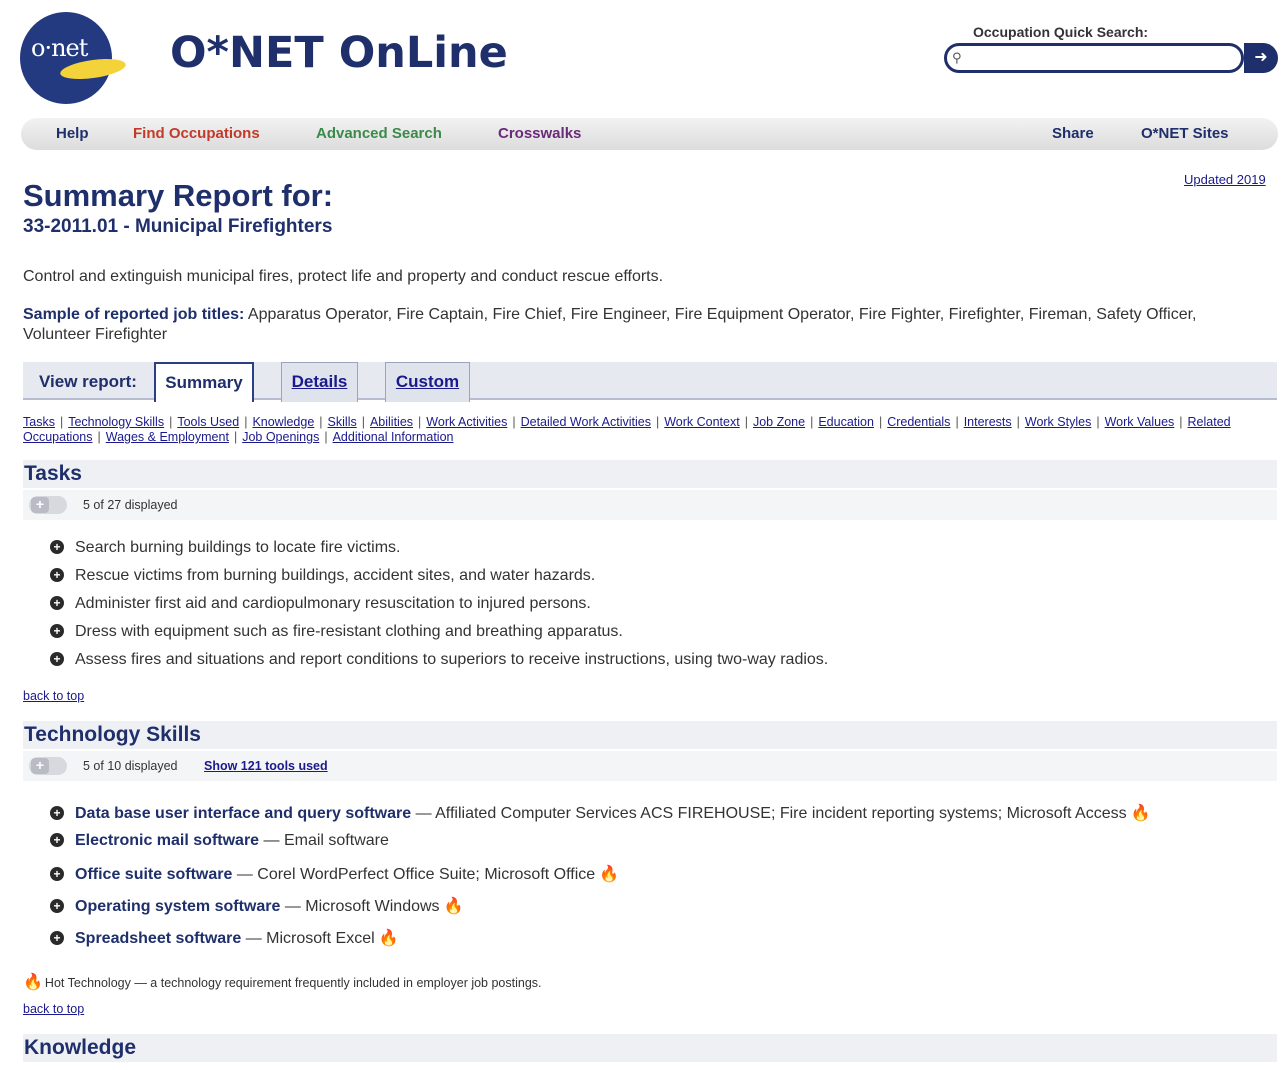  Describe the element at coordinates (1094, 58) in the screenshot. I see `quick-search-input` at that location.